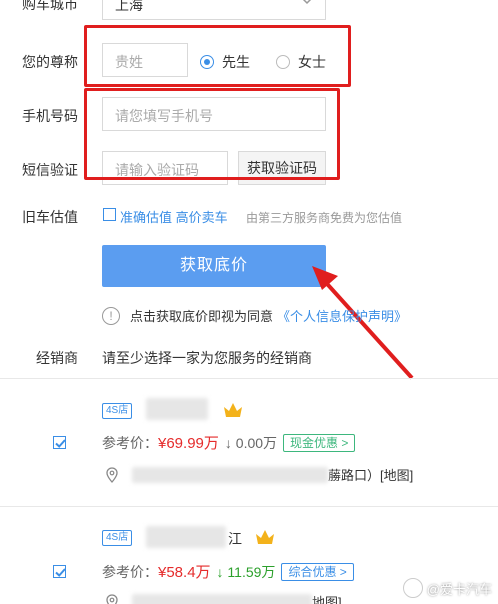  Describe the element at coordinates (317, 571) in the screenshot. I see `promo-badge: 综合优惠 >` at that location.